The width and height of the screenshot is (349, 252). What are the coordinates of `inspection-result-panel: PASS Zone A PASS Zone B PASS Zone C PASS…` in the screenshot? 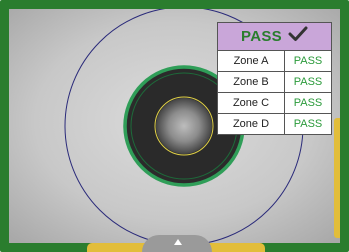 It's located at (274, 78).